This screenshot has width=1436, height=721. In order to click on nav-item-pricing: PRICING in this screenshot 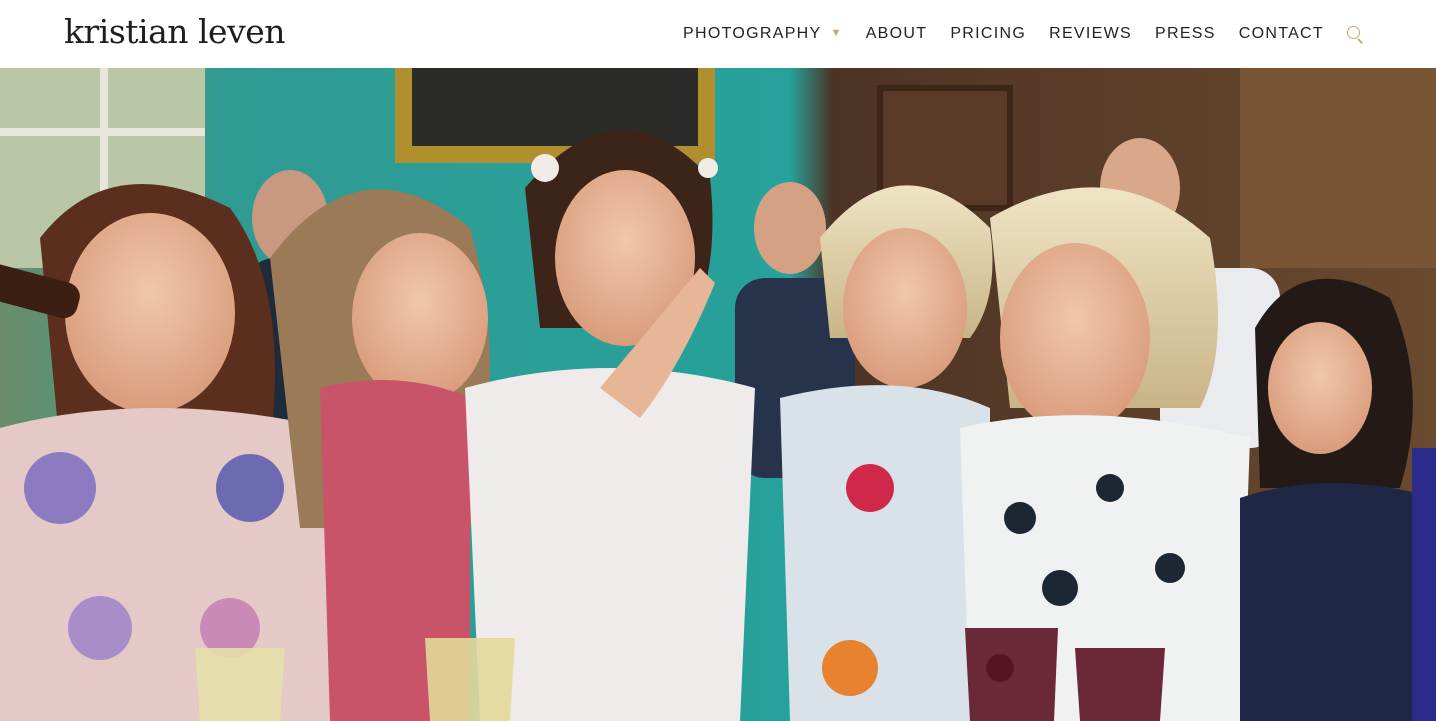, I will do `click(988, 34)`.